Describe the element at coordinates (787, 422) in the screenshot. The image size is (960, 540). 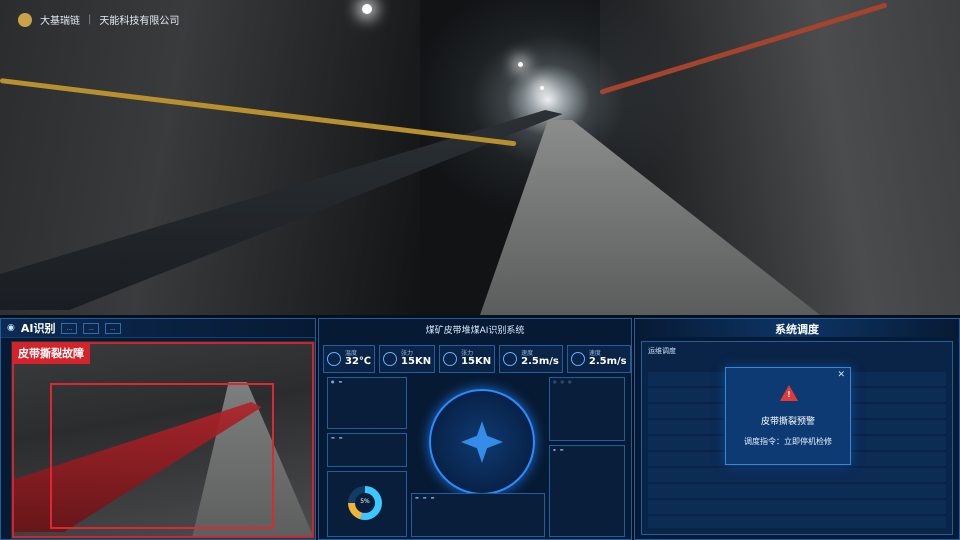
I see `alert-title: 皮带撕裂预警` at that location.